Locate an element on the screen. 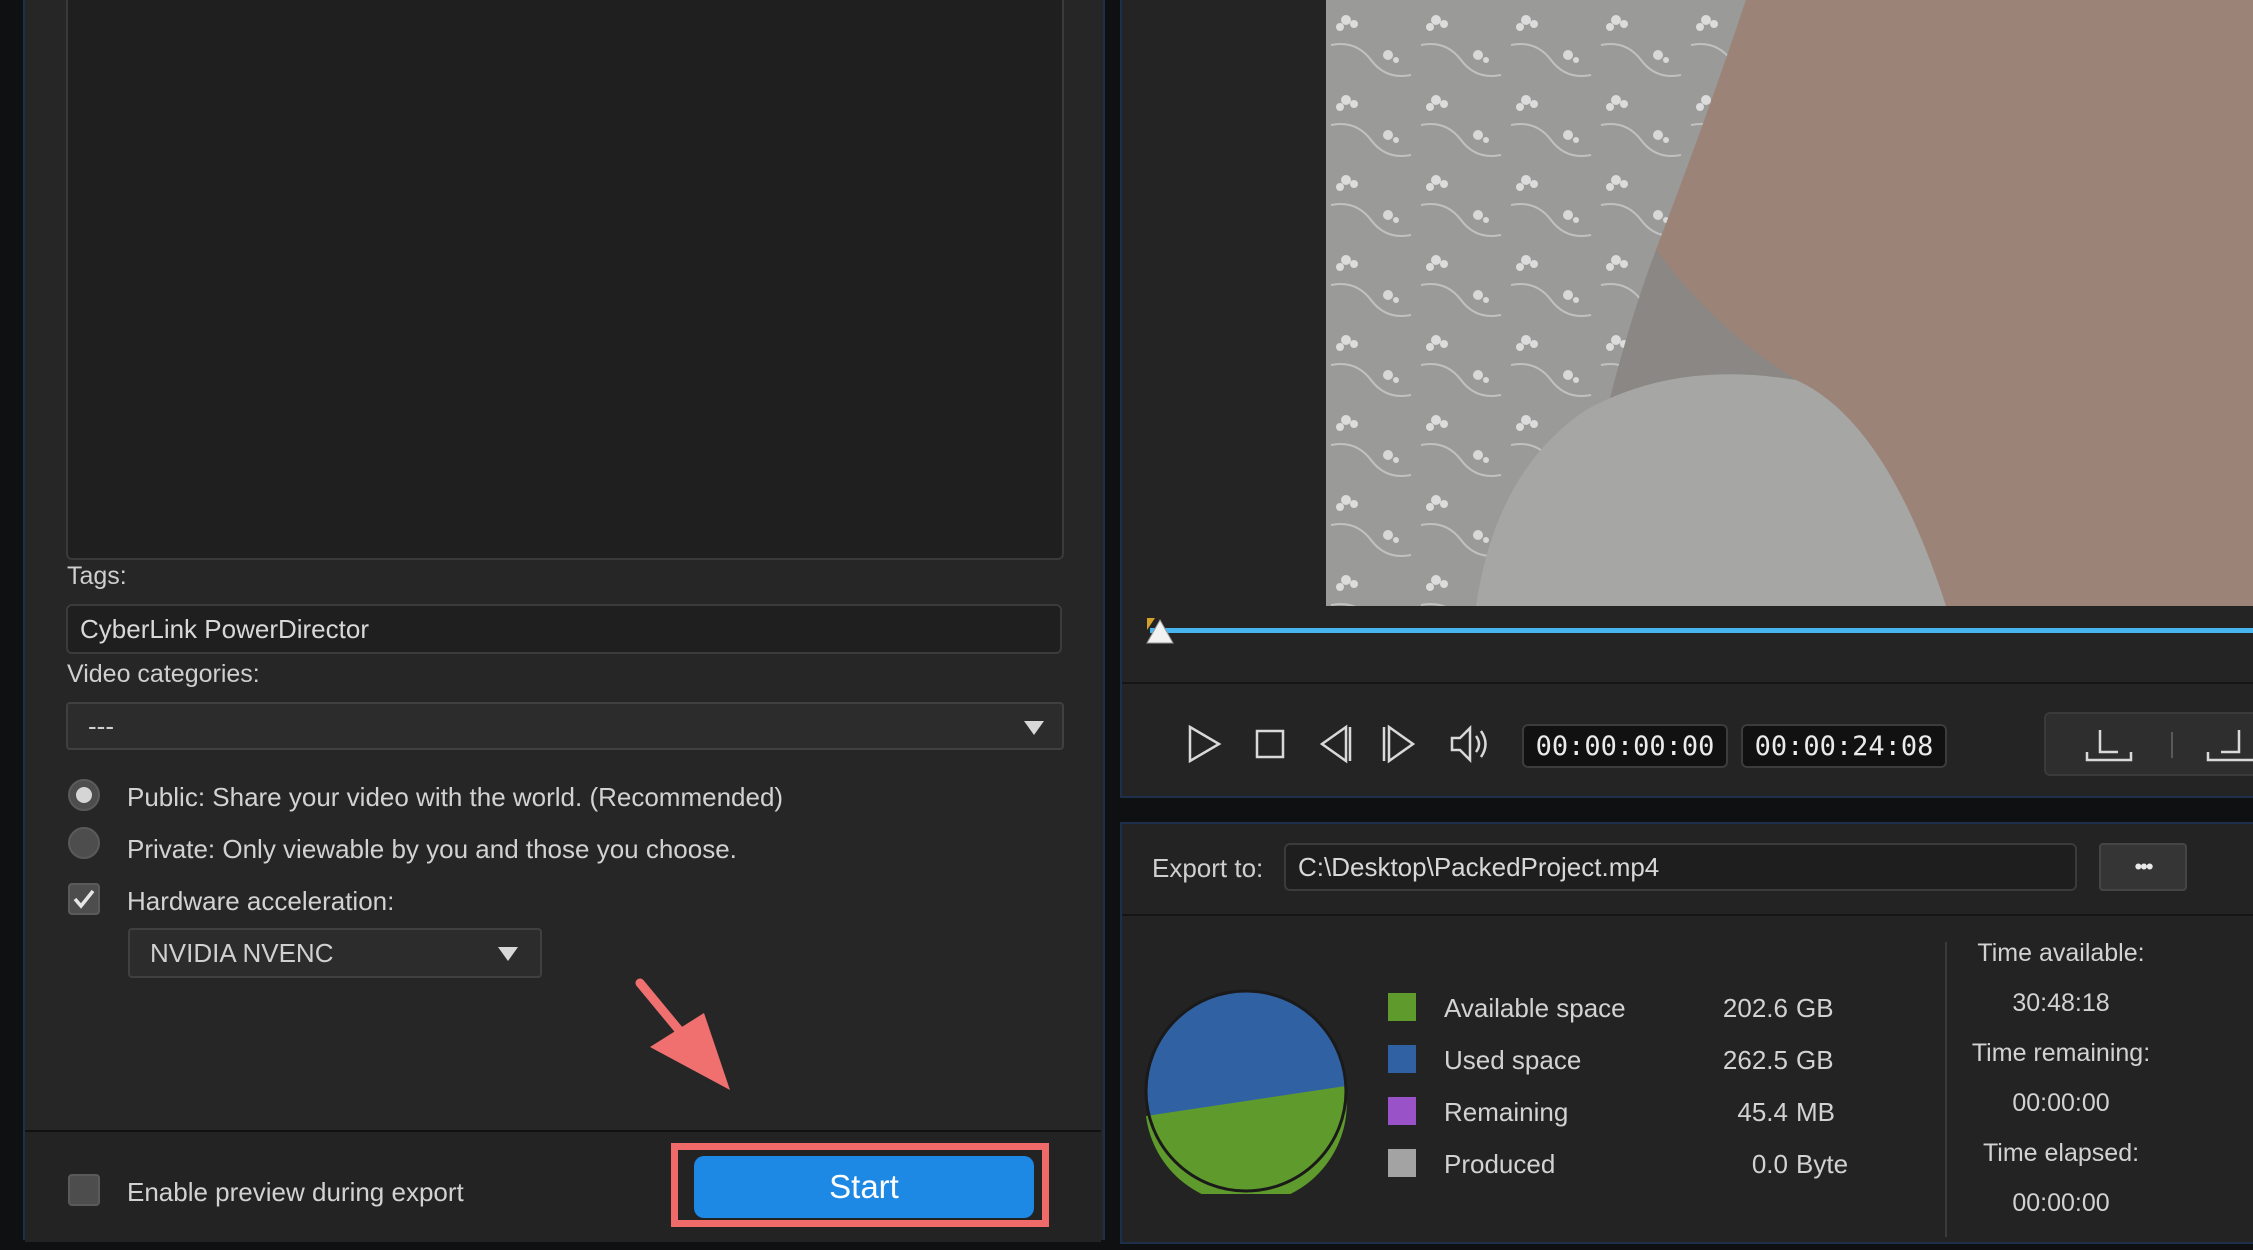 Image resolution: width=2253 pixels, height=1250 pixels. video-categories-dropdown: --- is located at coordinates (565, 726).